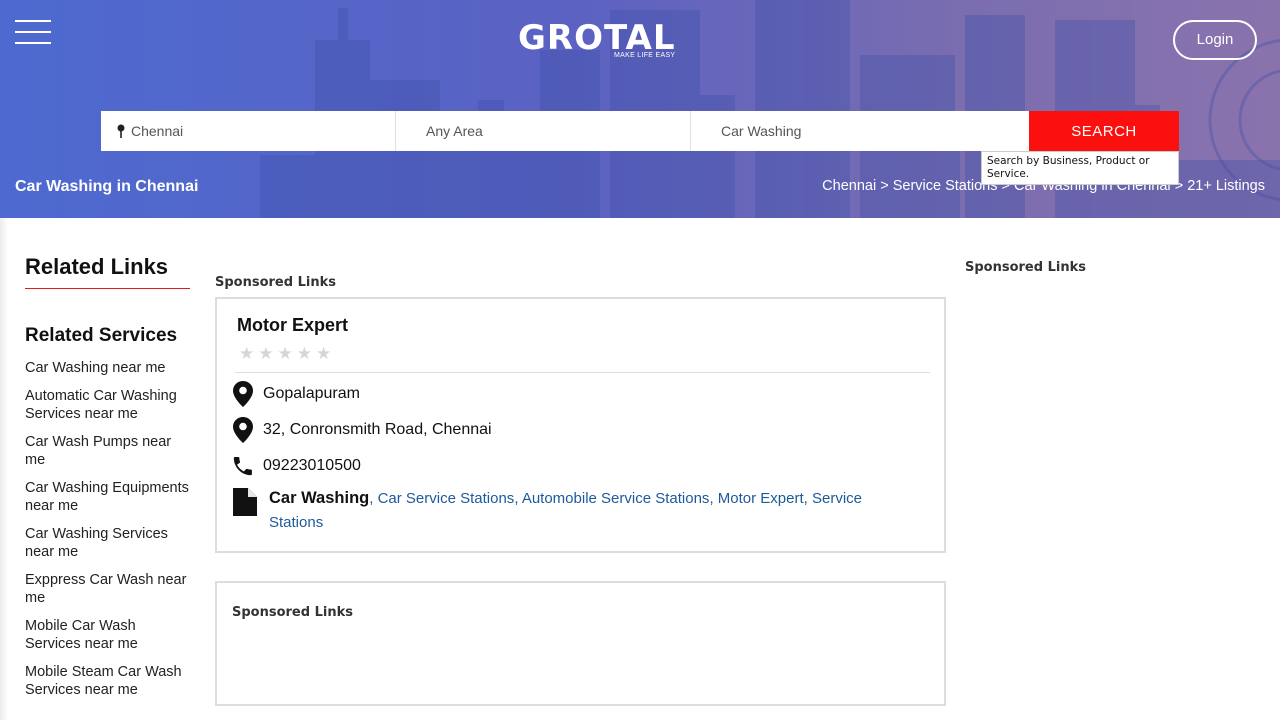 This screenshot has width=1280, height=720. Describe the element at coordinates (107, 589) in the screenshot. I see `related-service-link: Exppress Car Wash near me` at that location.